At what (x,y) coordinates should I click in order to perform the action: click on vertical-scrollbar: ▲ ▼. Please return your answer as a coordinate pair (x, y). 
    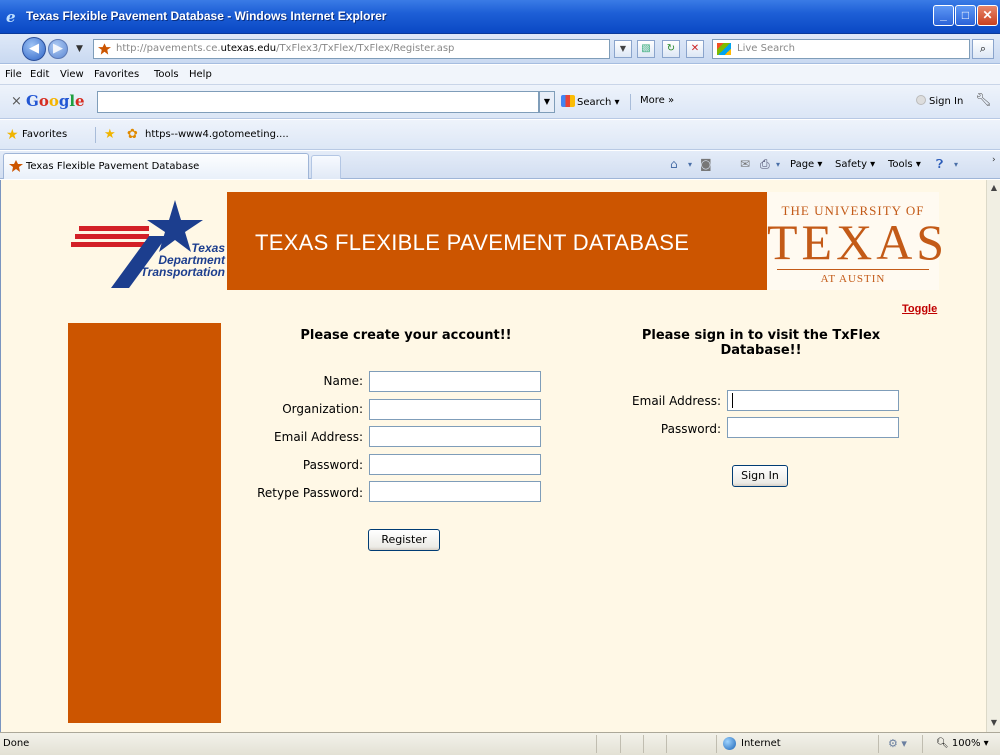
    Looking at the image, I should click on (993, 456).